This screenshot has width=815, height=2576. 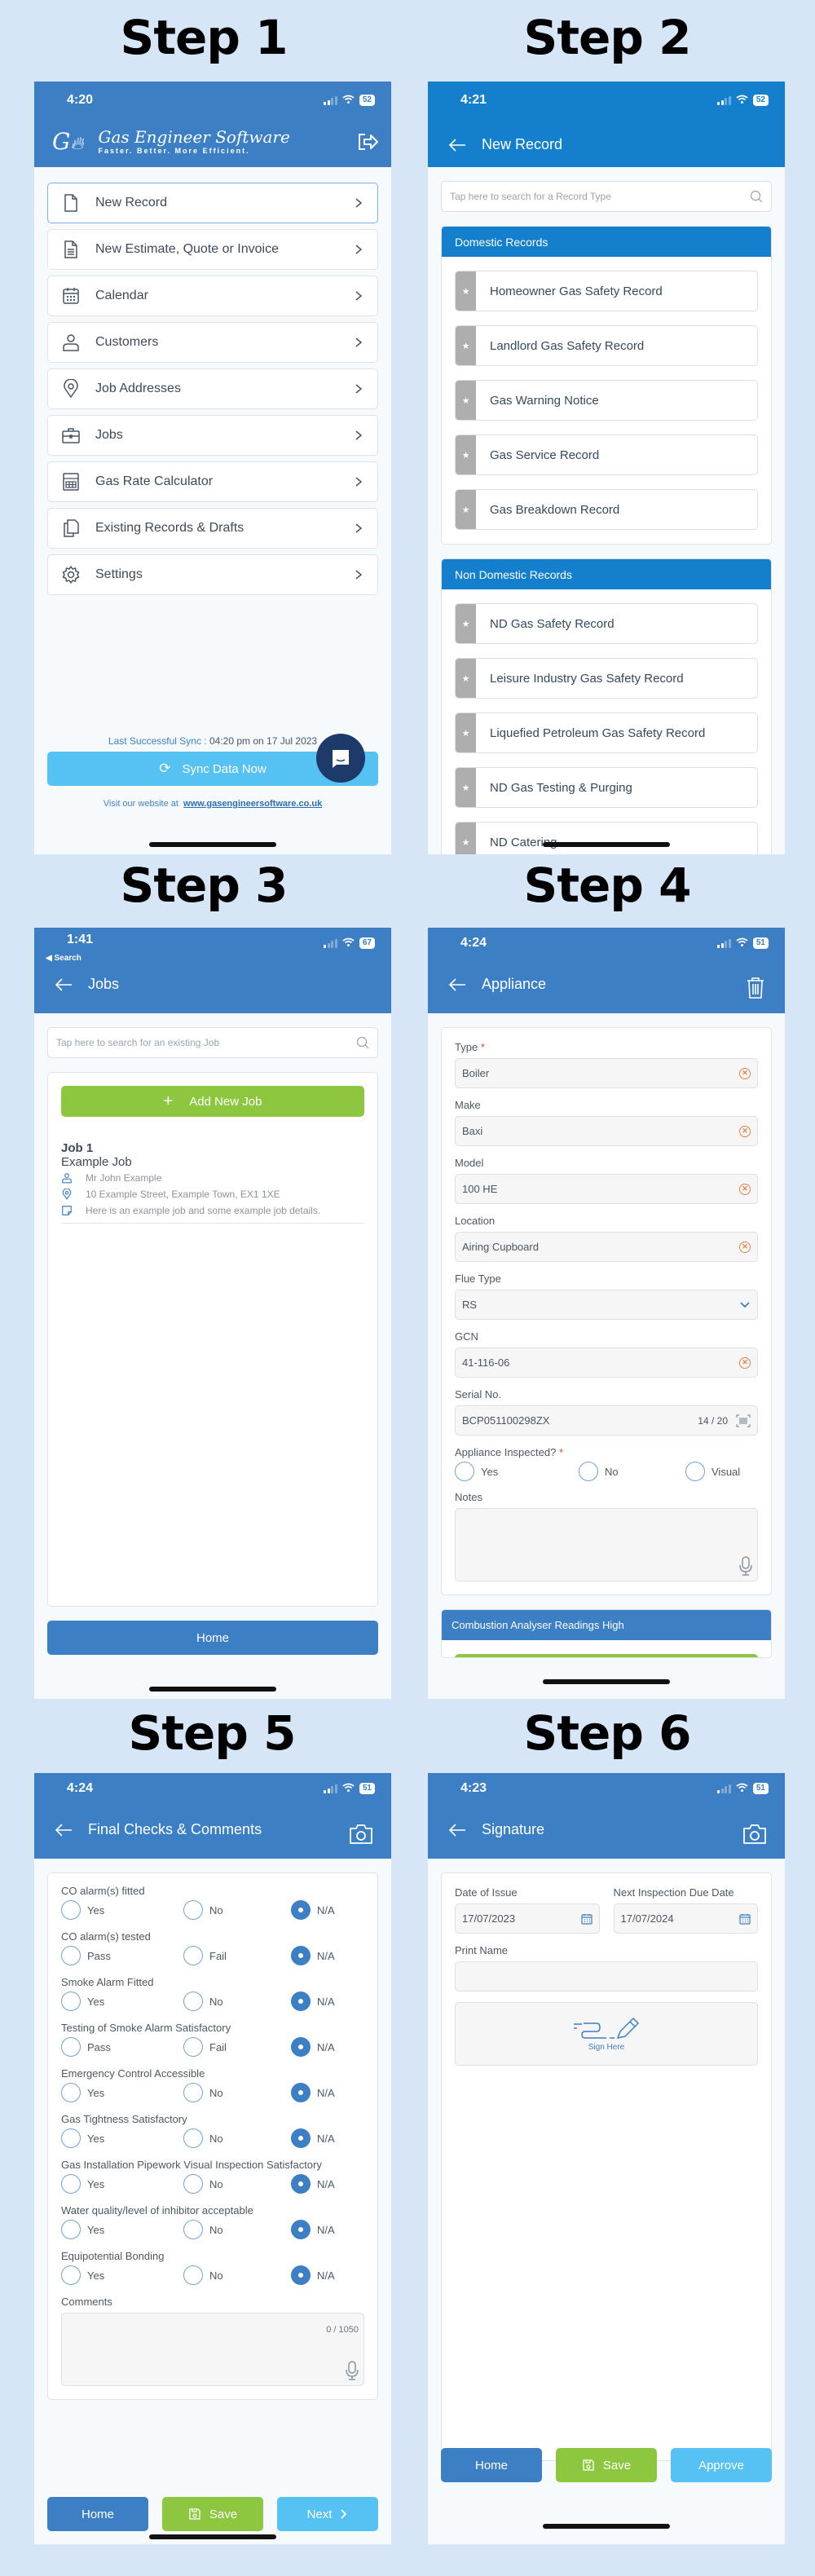 I want to click on flue-type-select: RS, so click(x=606, y=1305).